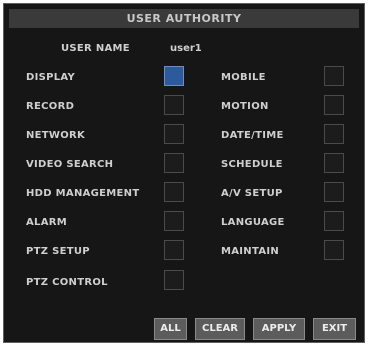 The width and height of the screenshot is (371, 348). Describe the element at coordinates (174, 76) in the screenshot. I see `perm-checkbox-display` at that location.